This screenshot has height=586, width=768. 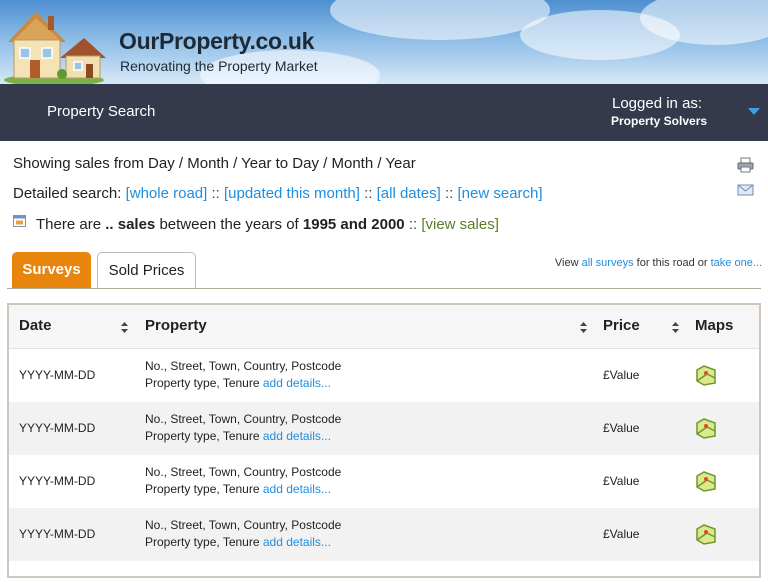 What do you see at coordinates (167, 193) in the screenshot?
I see `whole-road-link: [whole road]` at bounding box center [167, 193].